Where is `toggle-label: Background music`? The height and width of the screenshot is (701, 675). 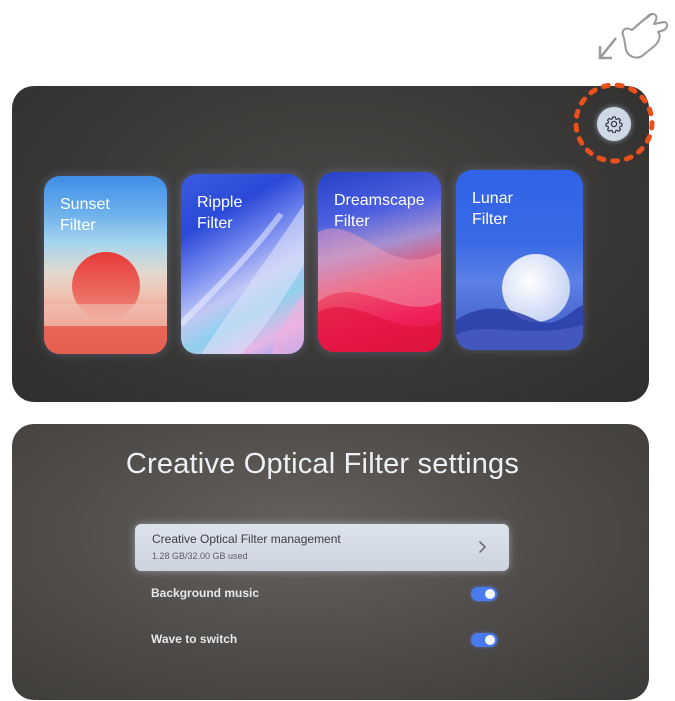 toggle-label: Background music is located at coordinates (205, 593).